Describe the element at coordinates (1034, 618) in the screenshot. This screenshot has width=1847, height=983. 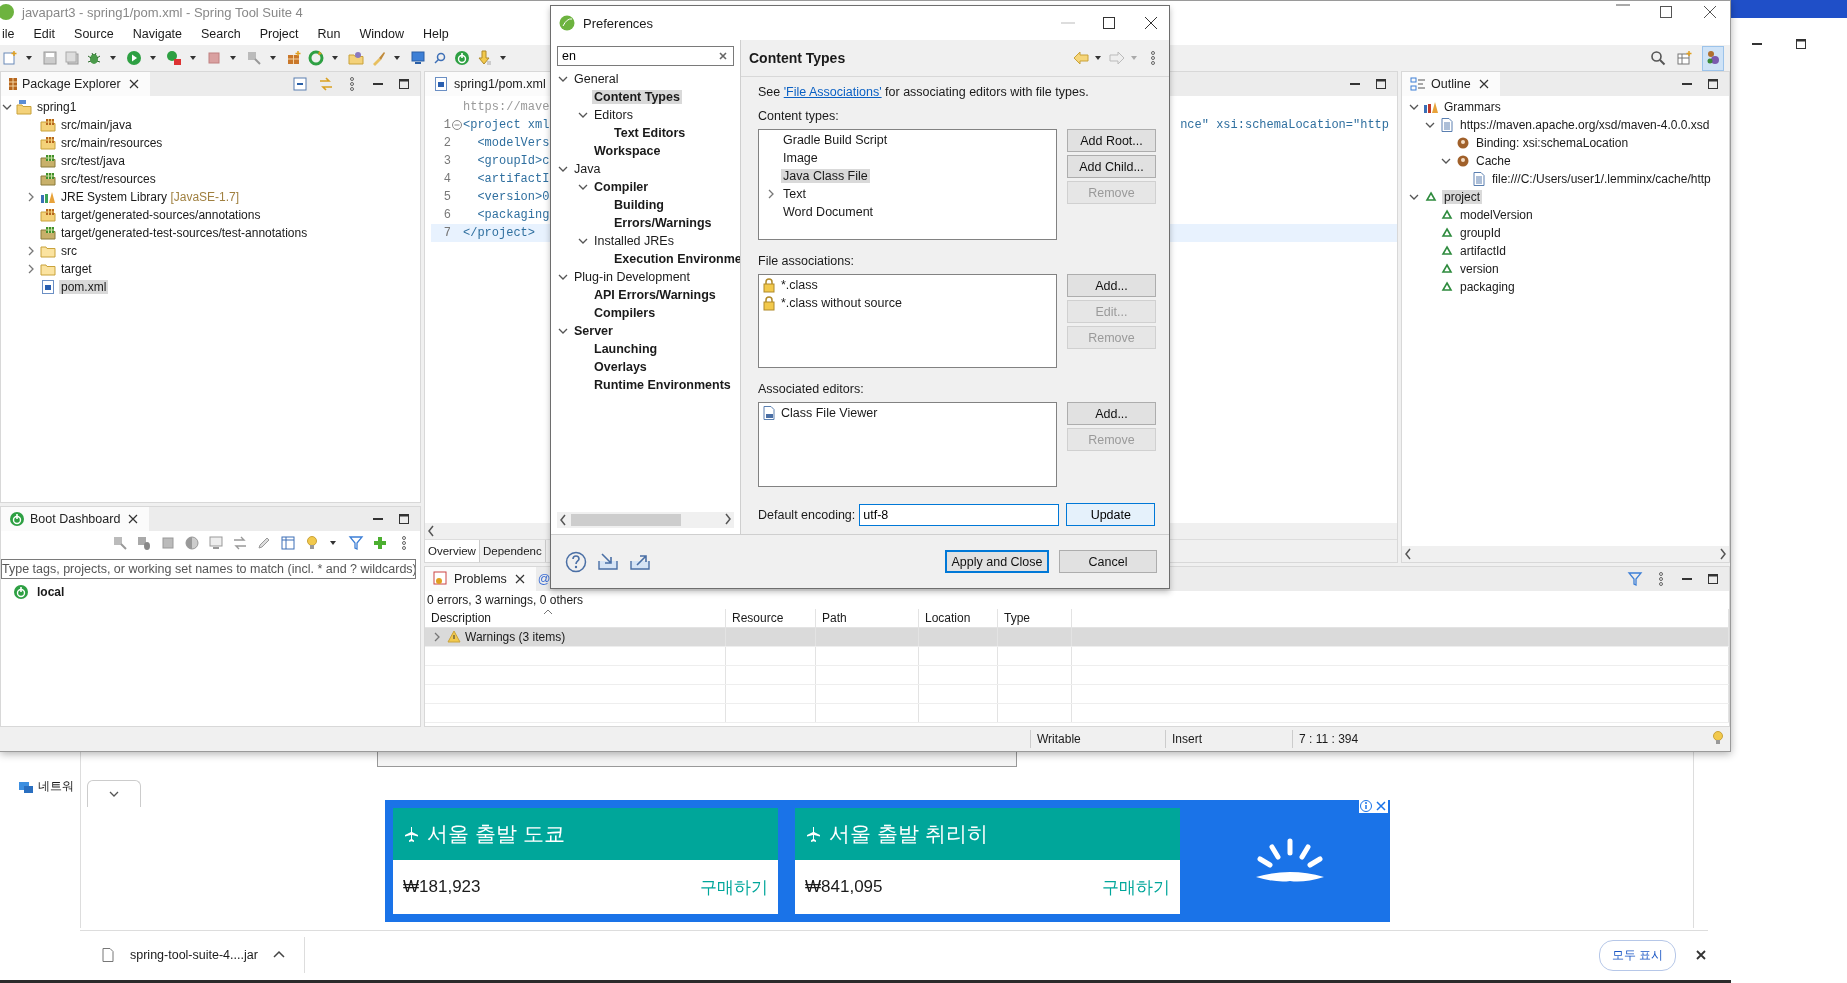
I see `column-header: Type` at that location.